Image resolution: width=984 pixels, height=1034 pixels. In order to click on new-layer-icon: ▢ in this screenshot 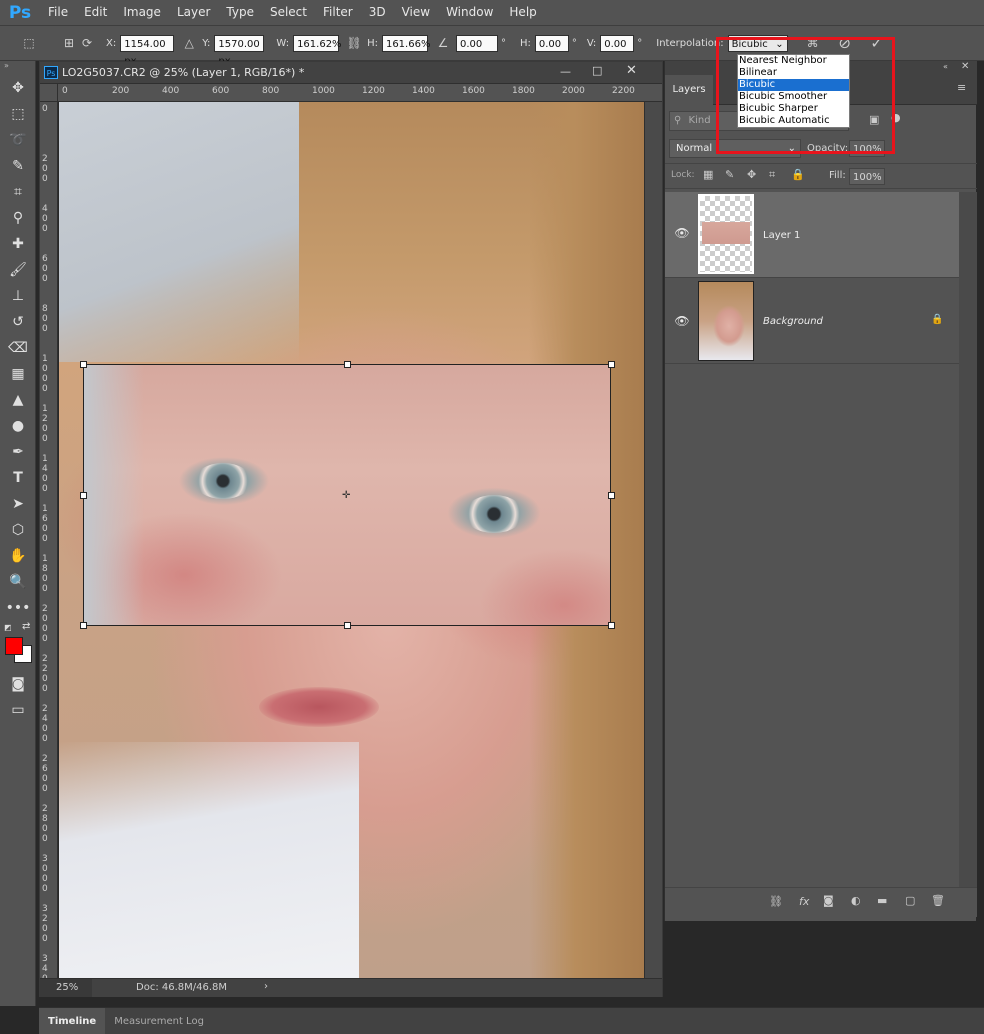, I will do `click(910, 900)`.